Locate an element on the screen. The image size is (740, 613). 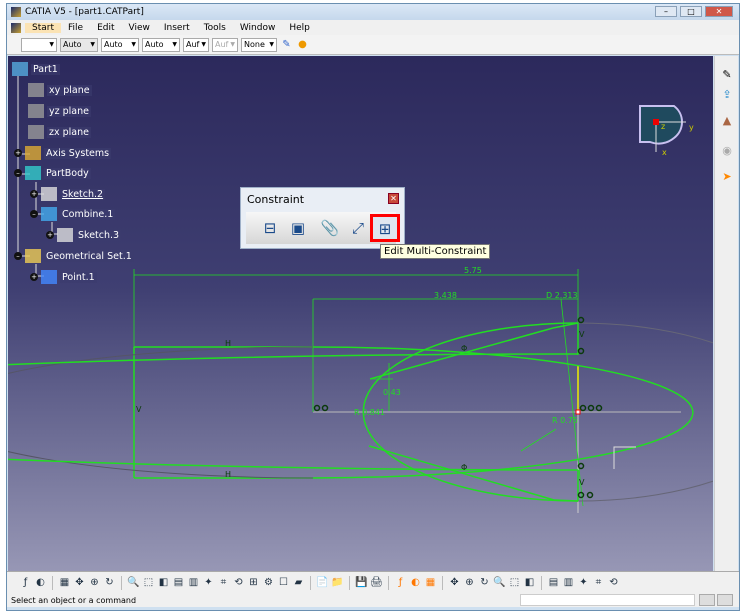
analysis-icon: 💾 is located at coordinates (361, 582).